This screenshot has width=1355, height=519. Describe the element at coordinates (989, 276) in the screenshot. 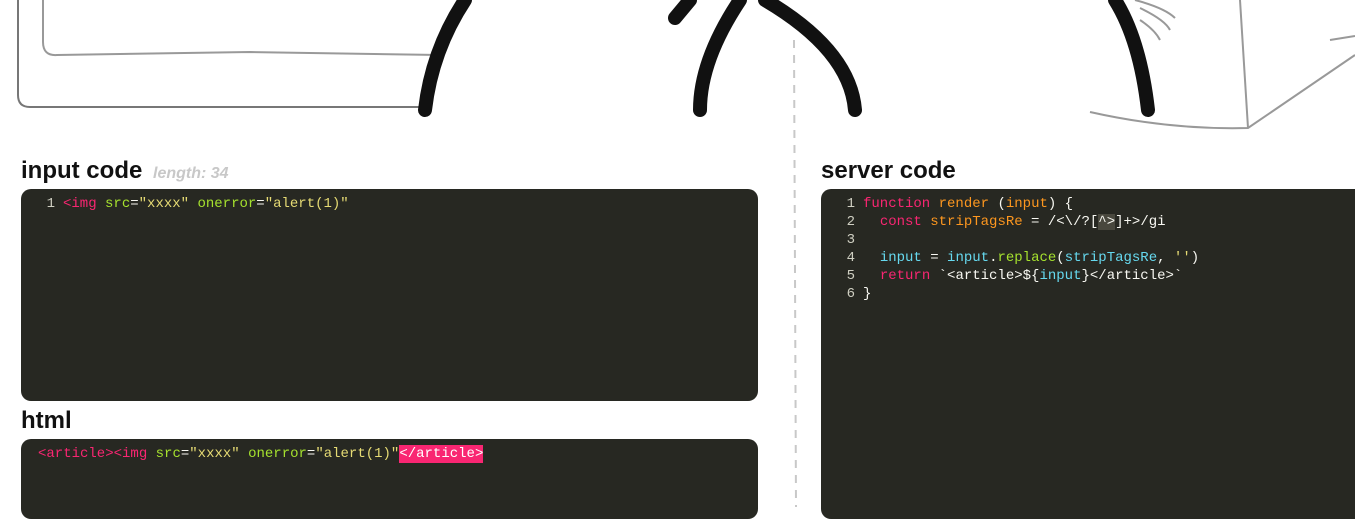

I see `code-token: `<article>${` at that location.